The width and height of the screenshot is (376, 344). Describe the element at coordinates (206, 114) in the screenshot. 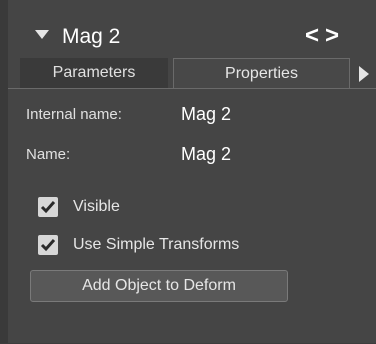

I see `internal-name-value: Mag 2` at that location.